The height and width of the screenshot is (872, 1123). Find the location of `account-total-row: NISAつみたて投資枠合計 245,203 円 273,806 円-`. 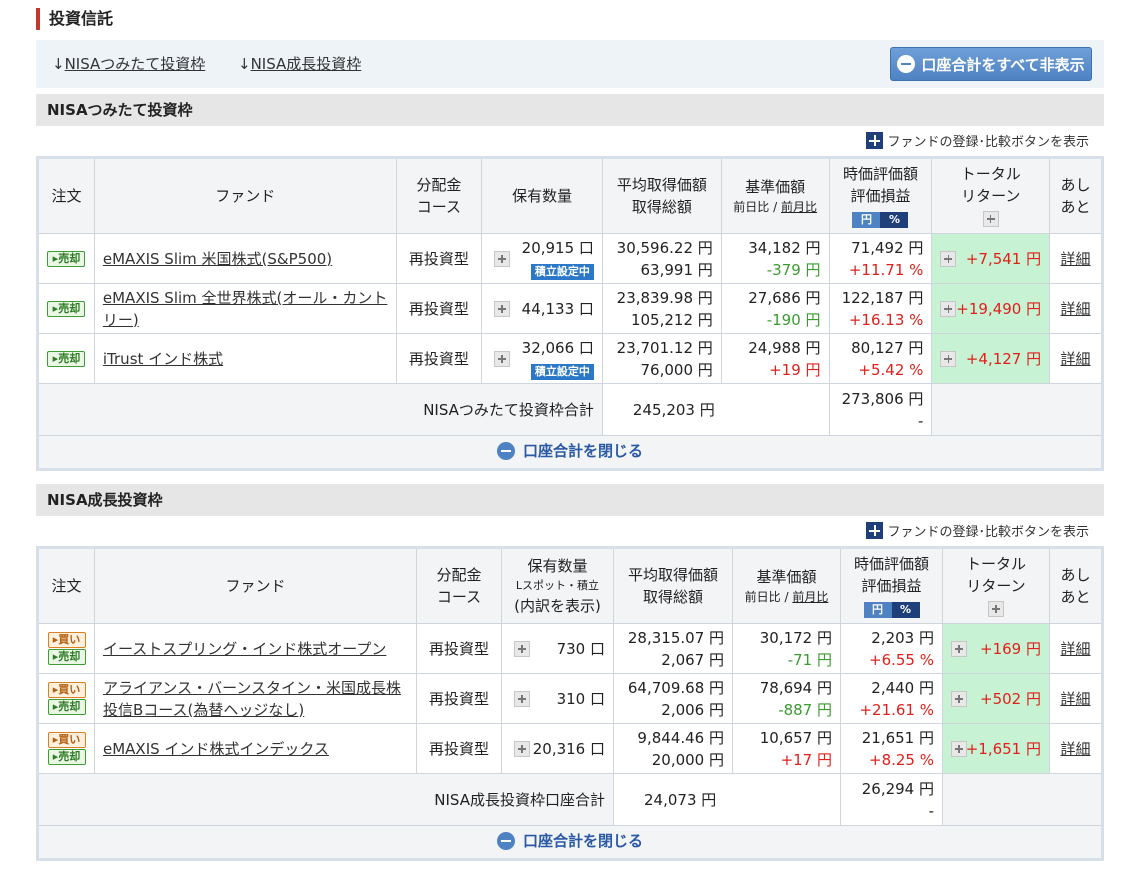

account-total-row: NISAつみたて投資枠合計 245,203 円 273,806 円- is located at coordinates (570, 409).